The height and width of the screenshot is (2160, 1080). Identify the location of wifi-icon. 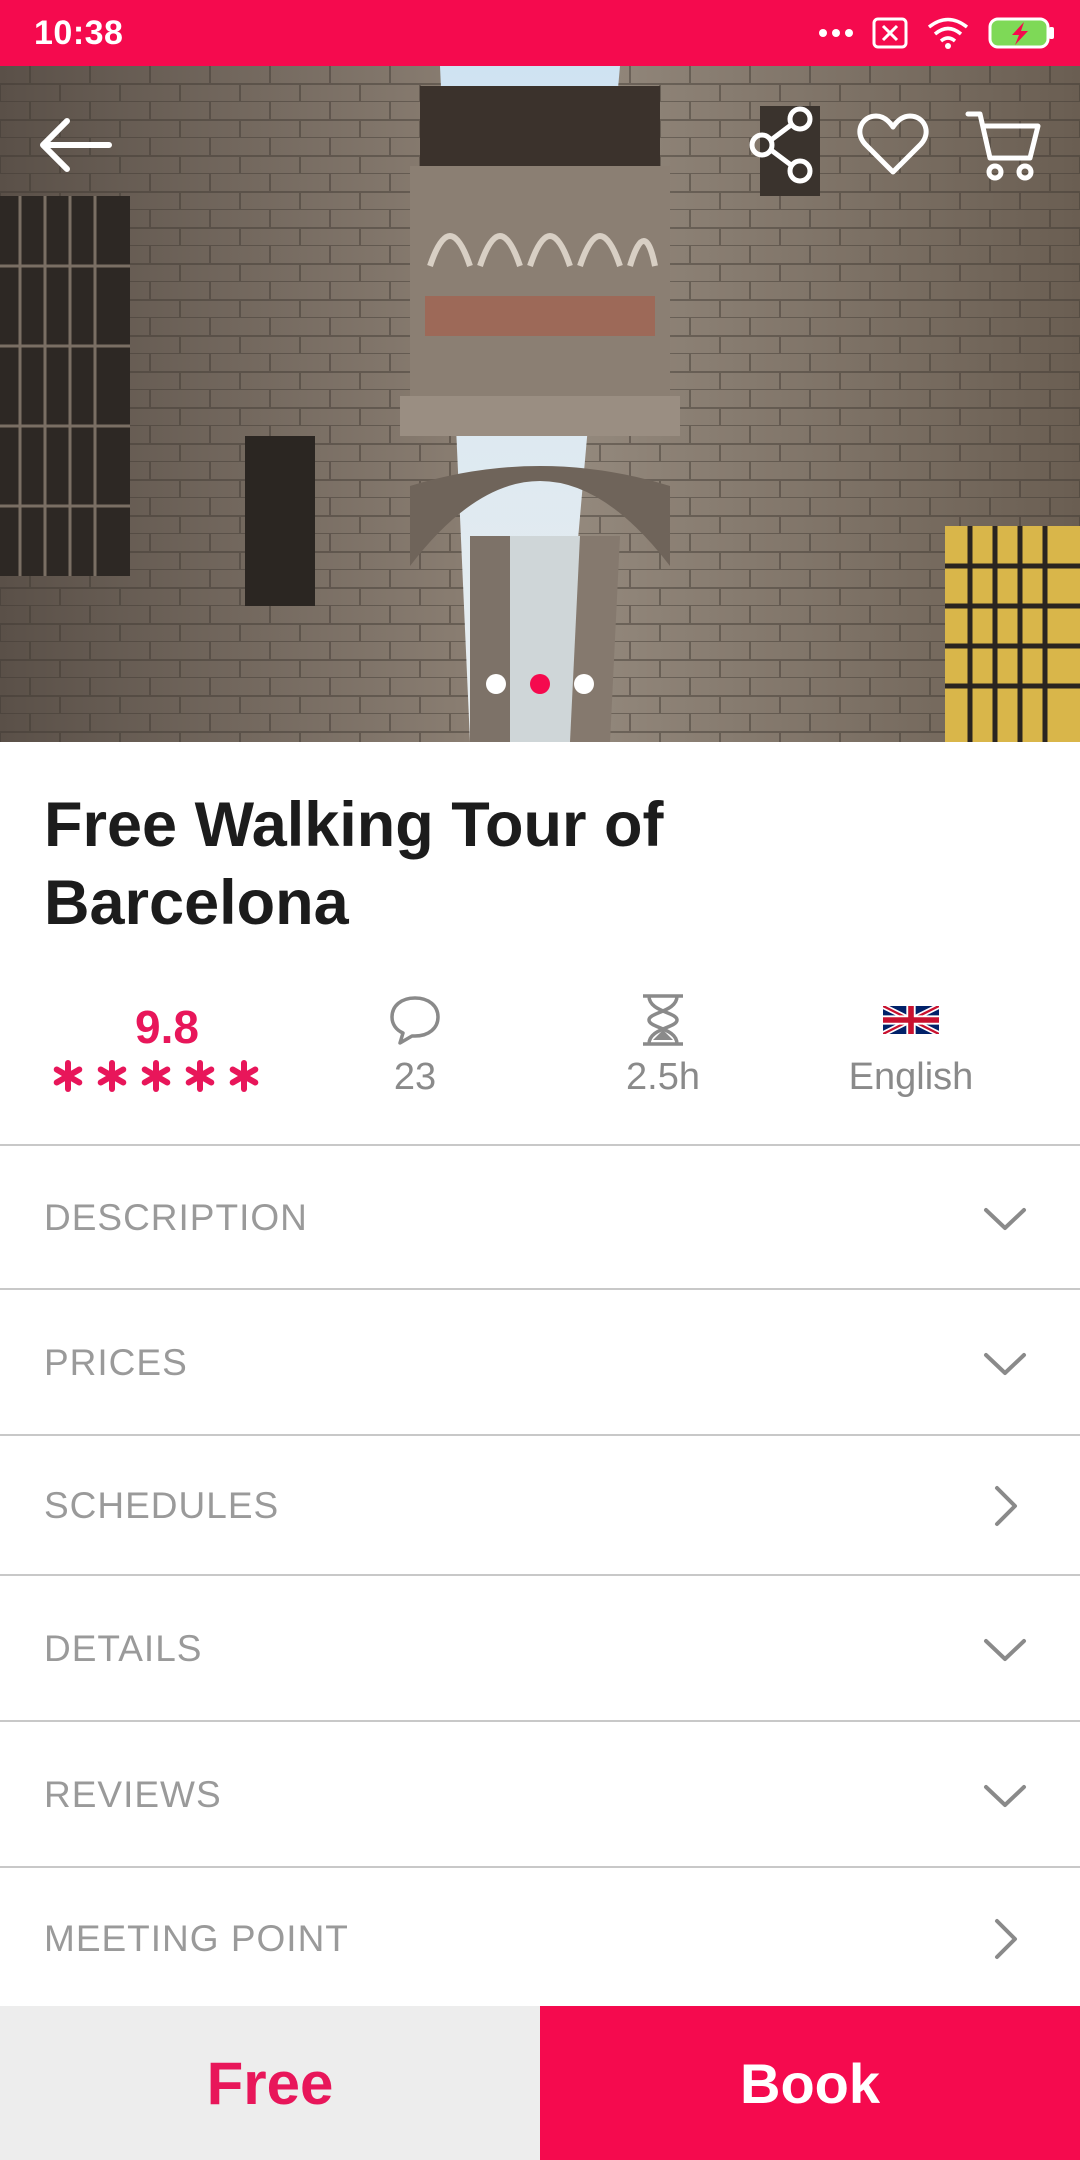
(948, 33).